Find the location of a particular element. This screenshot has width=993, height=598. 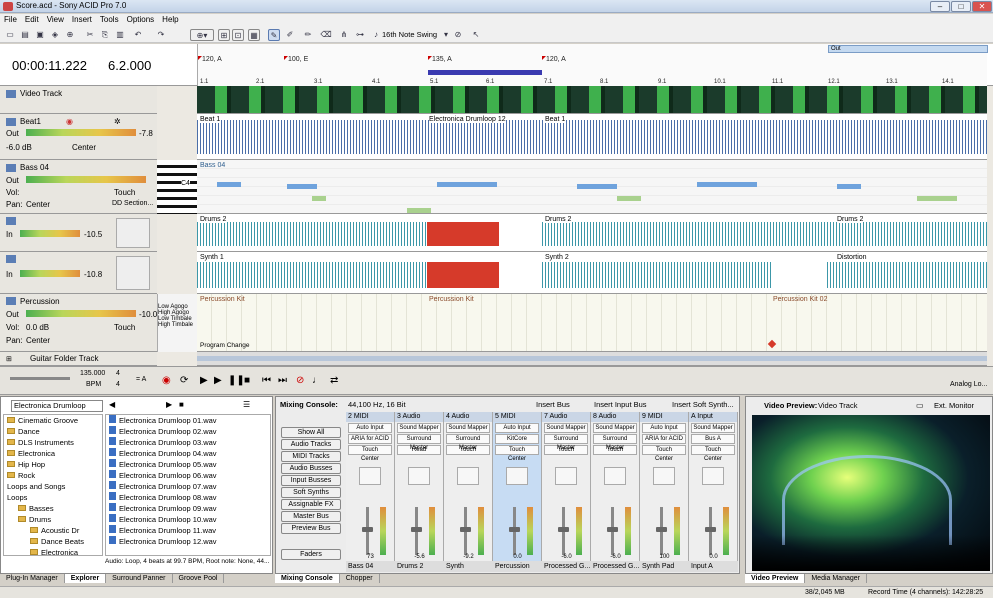

output-selector: Bus A is located at coordinates (713, 439).